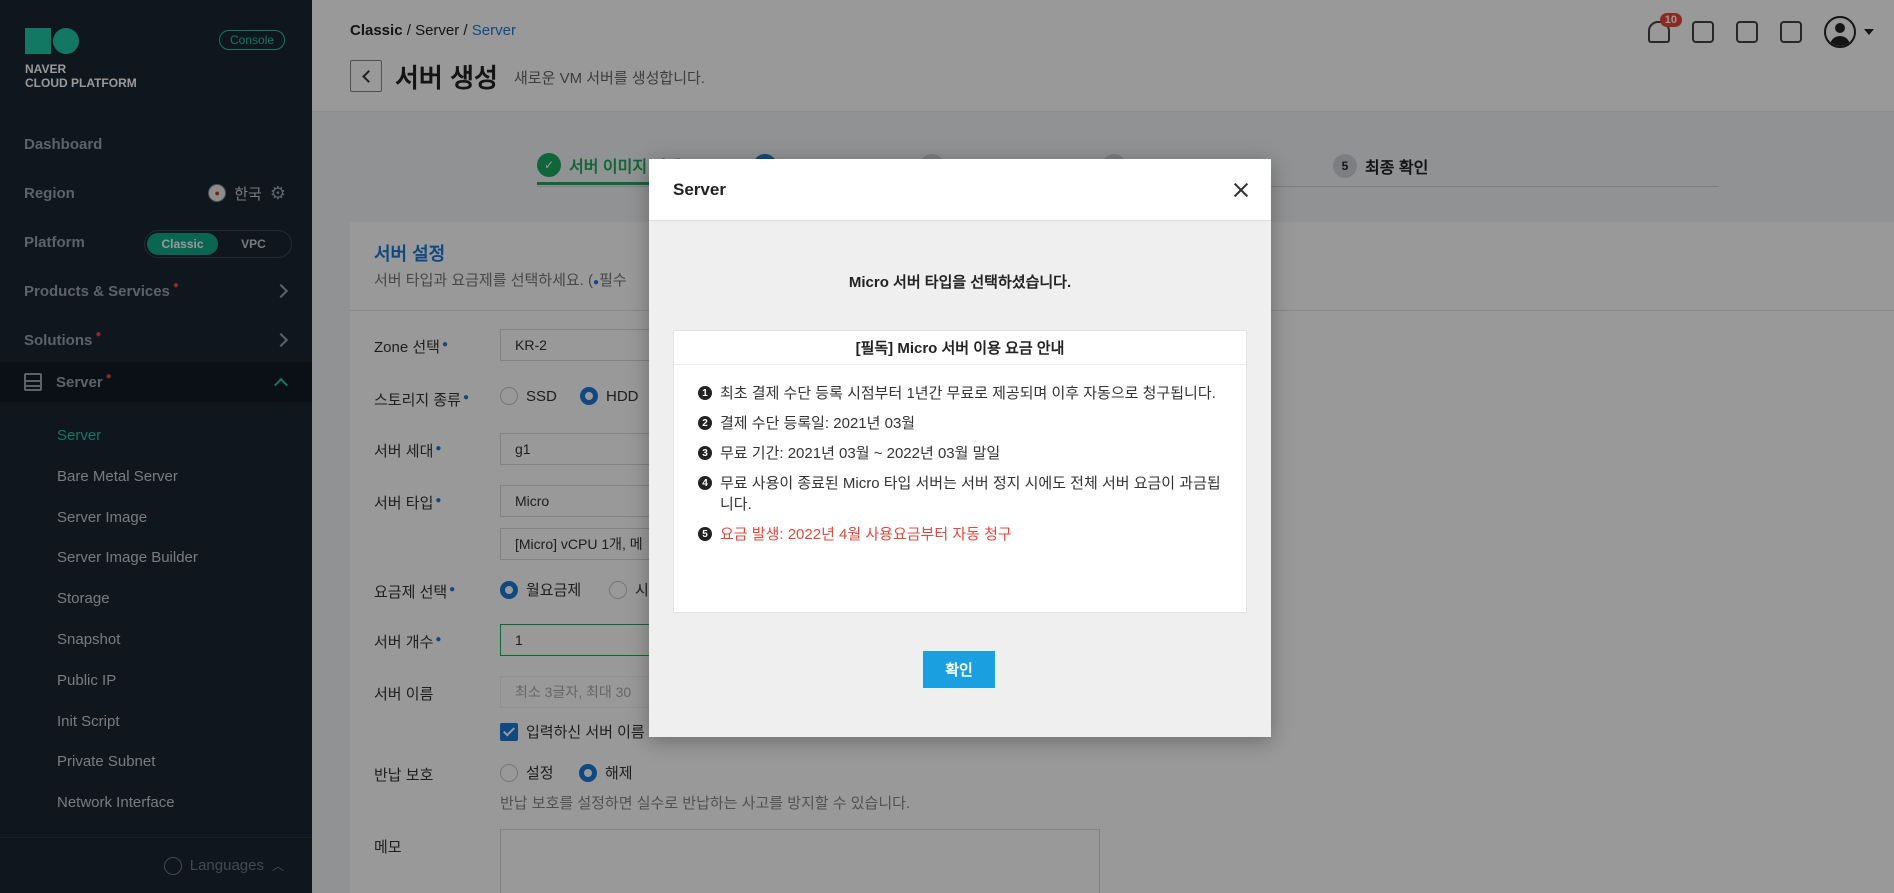 Image resolution: width=1894 pixels, height=893 pixels. Describe the element at coordinates (959, 669) in the screenshot. I see `confirm-button: 확인` at that location.